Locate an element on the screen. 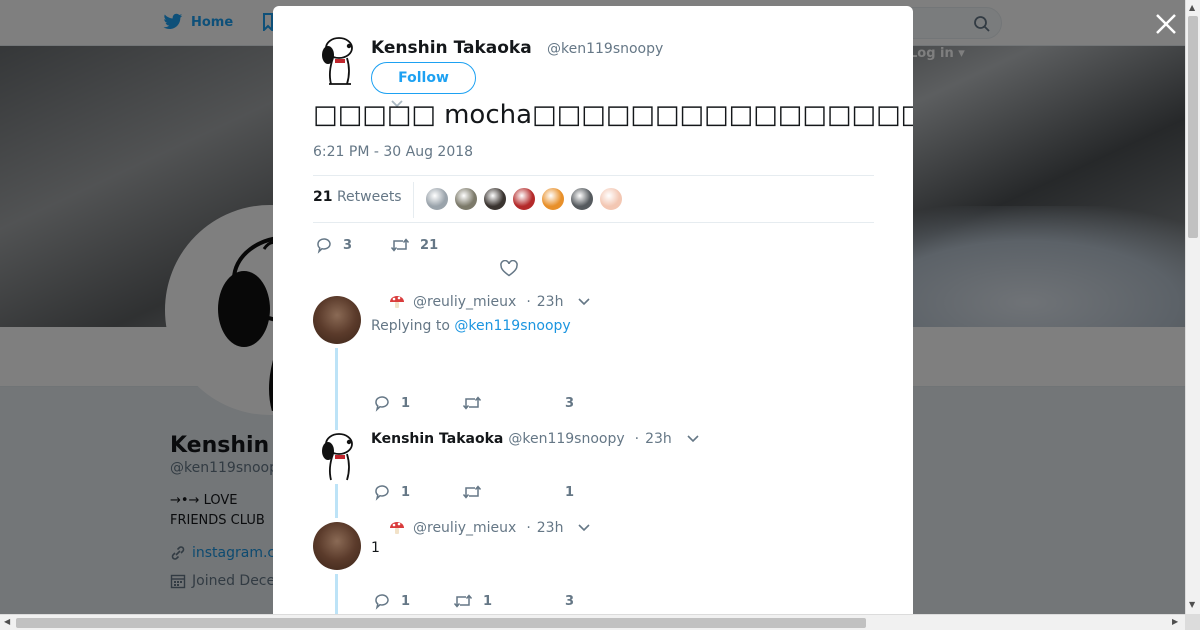 The height and width of the screenshot is (630, 1200). retweet-stat-label: Retweets is located at coordinates (369, 197).